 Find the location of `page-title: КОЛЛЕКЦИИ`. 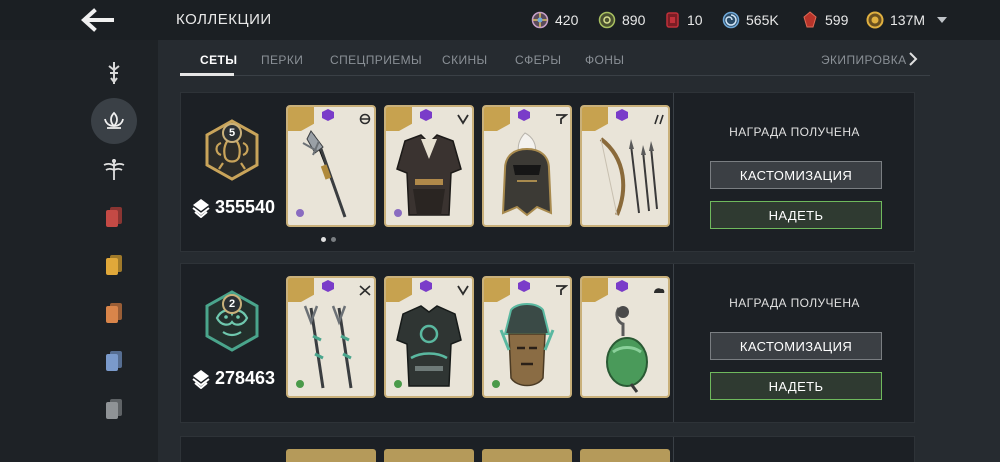

page-title: КОЛЛЕКЦИИ is located at coordinates (224, 19).